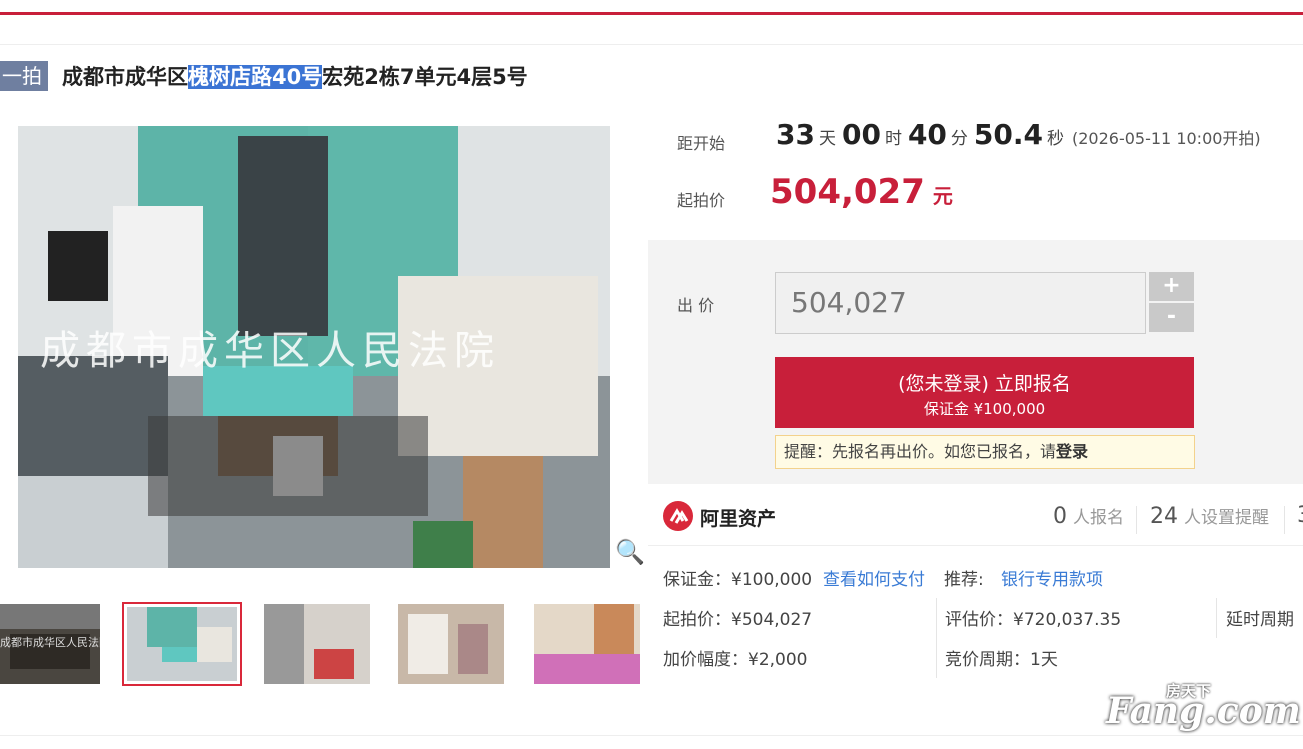  What do you see at coordinates (874, 577) in the screenshot?
I see `how-to-pay-link: 查看如何支付` at bounding box center [874, 577].